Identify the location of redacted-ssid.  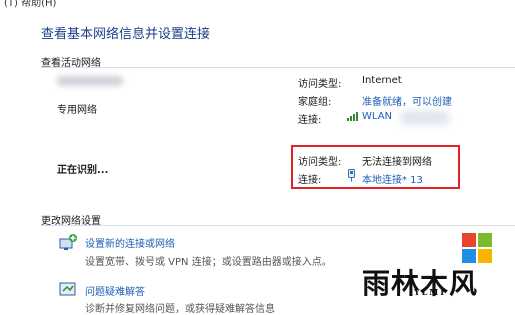
(425, 118).